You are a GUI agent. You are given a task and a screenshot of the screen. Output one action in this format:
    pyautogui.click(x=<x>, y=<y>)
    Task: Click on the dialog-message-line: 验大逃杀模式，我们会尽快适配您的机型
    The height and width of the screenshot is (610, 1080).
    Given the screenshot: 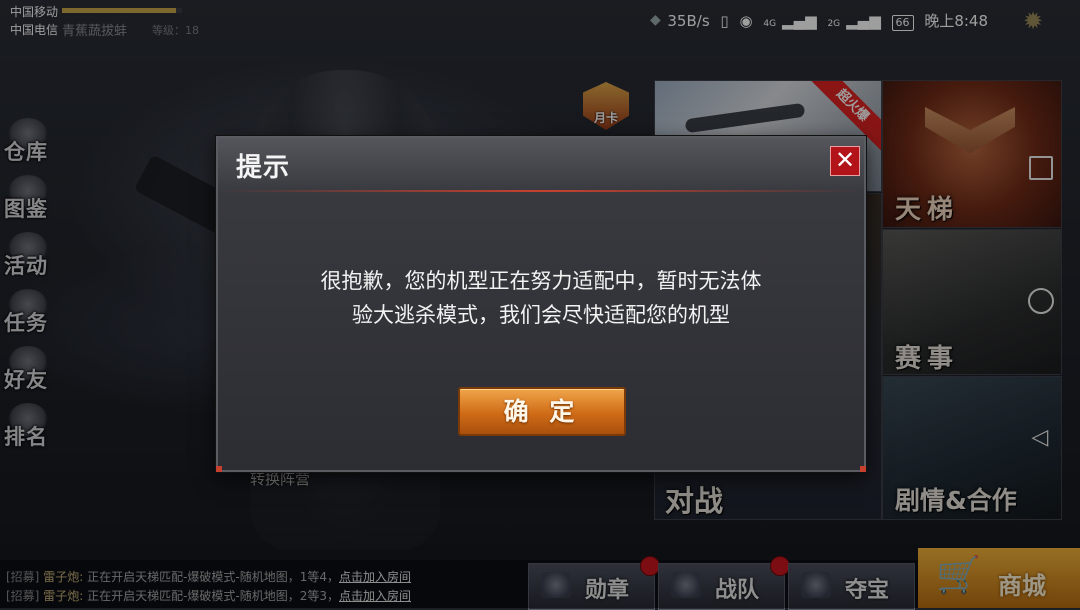 What is the action you would take?
    pyautogui.click(x=541, y=315)
    